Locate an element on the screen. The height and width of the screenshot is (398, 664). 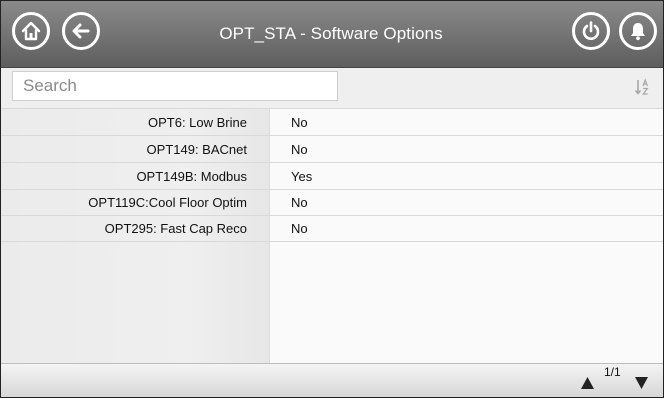
home-button is located at coordinates (31, 31).